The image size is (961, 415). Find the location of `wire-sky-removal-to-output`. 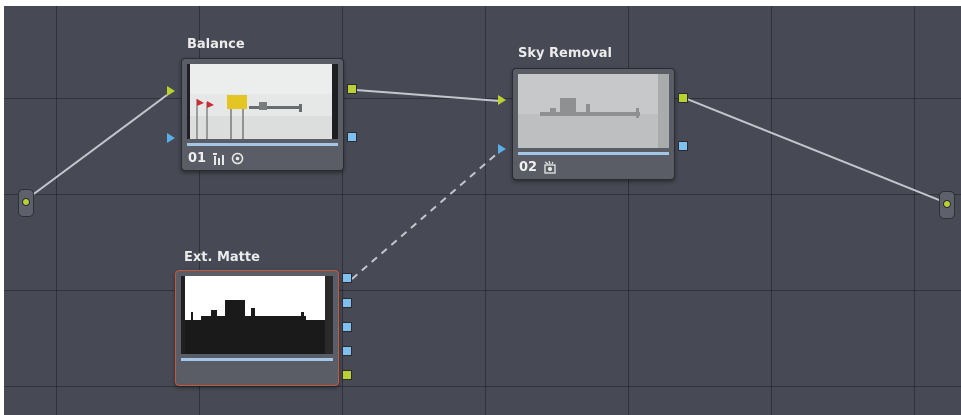

wire-sky-removal-to-output is located at coordinates (815, 150).